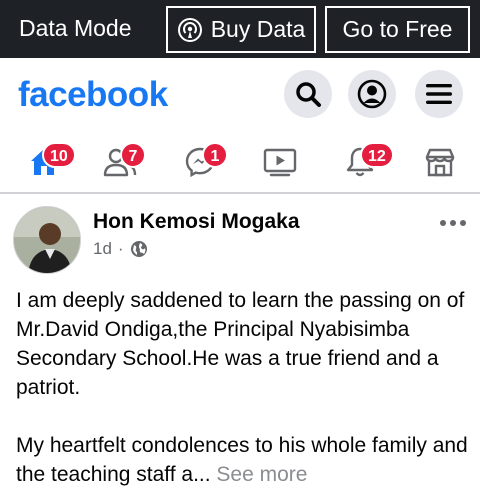  What do you see at coordinates (215, 155) in the screenshot?
I see `messenger-badge: 1` at bounding box center [215, 155].